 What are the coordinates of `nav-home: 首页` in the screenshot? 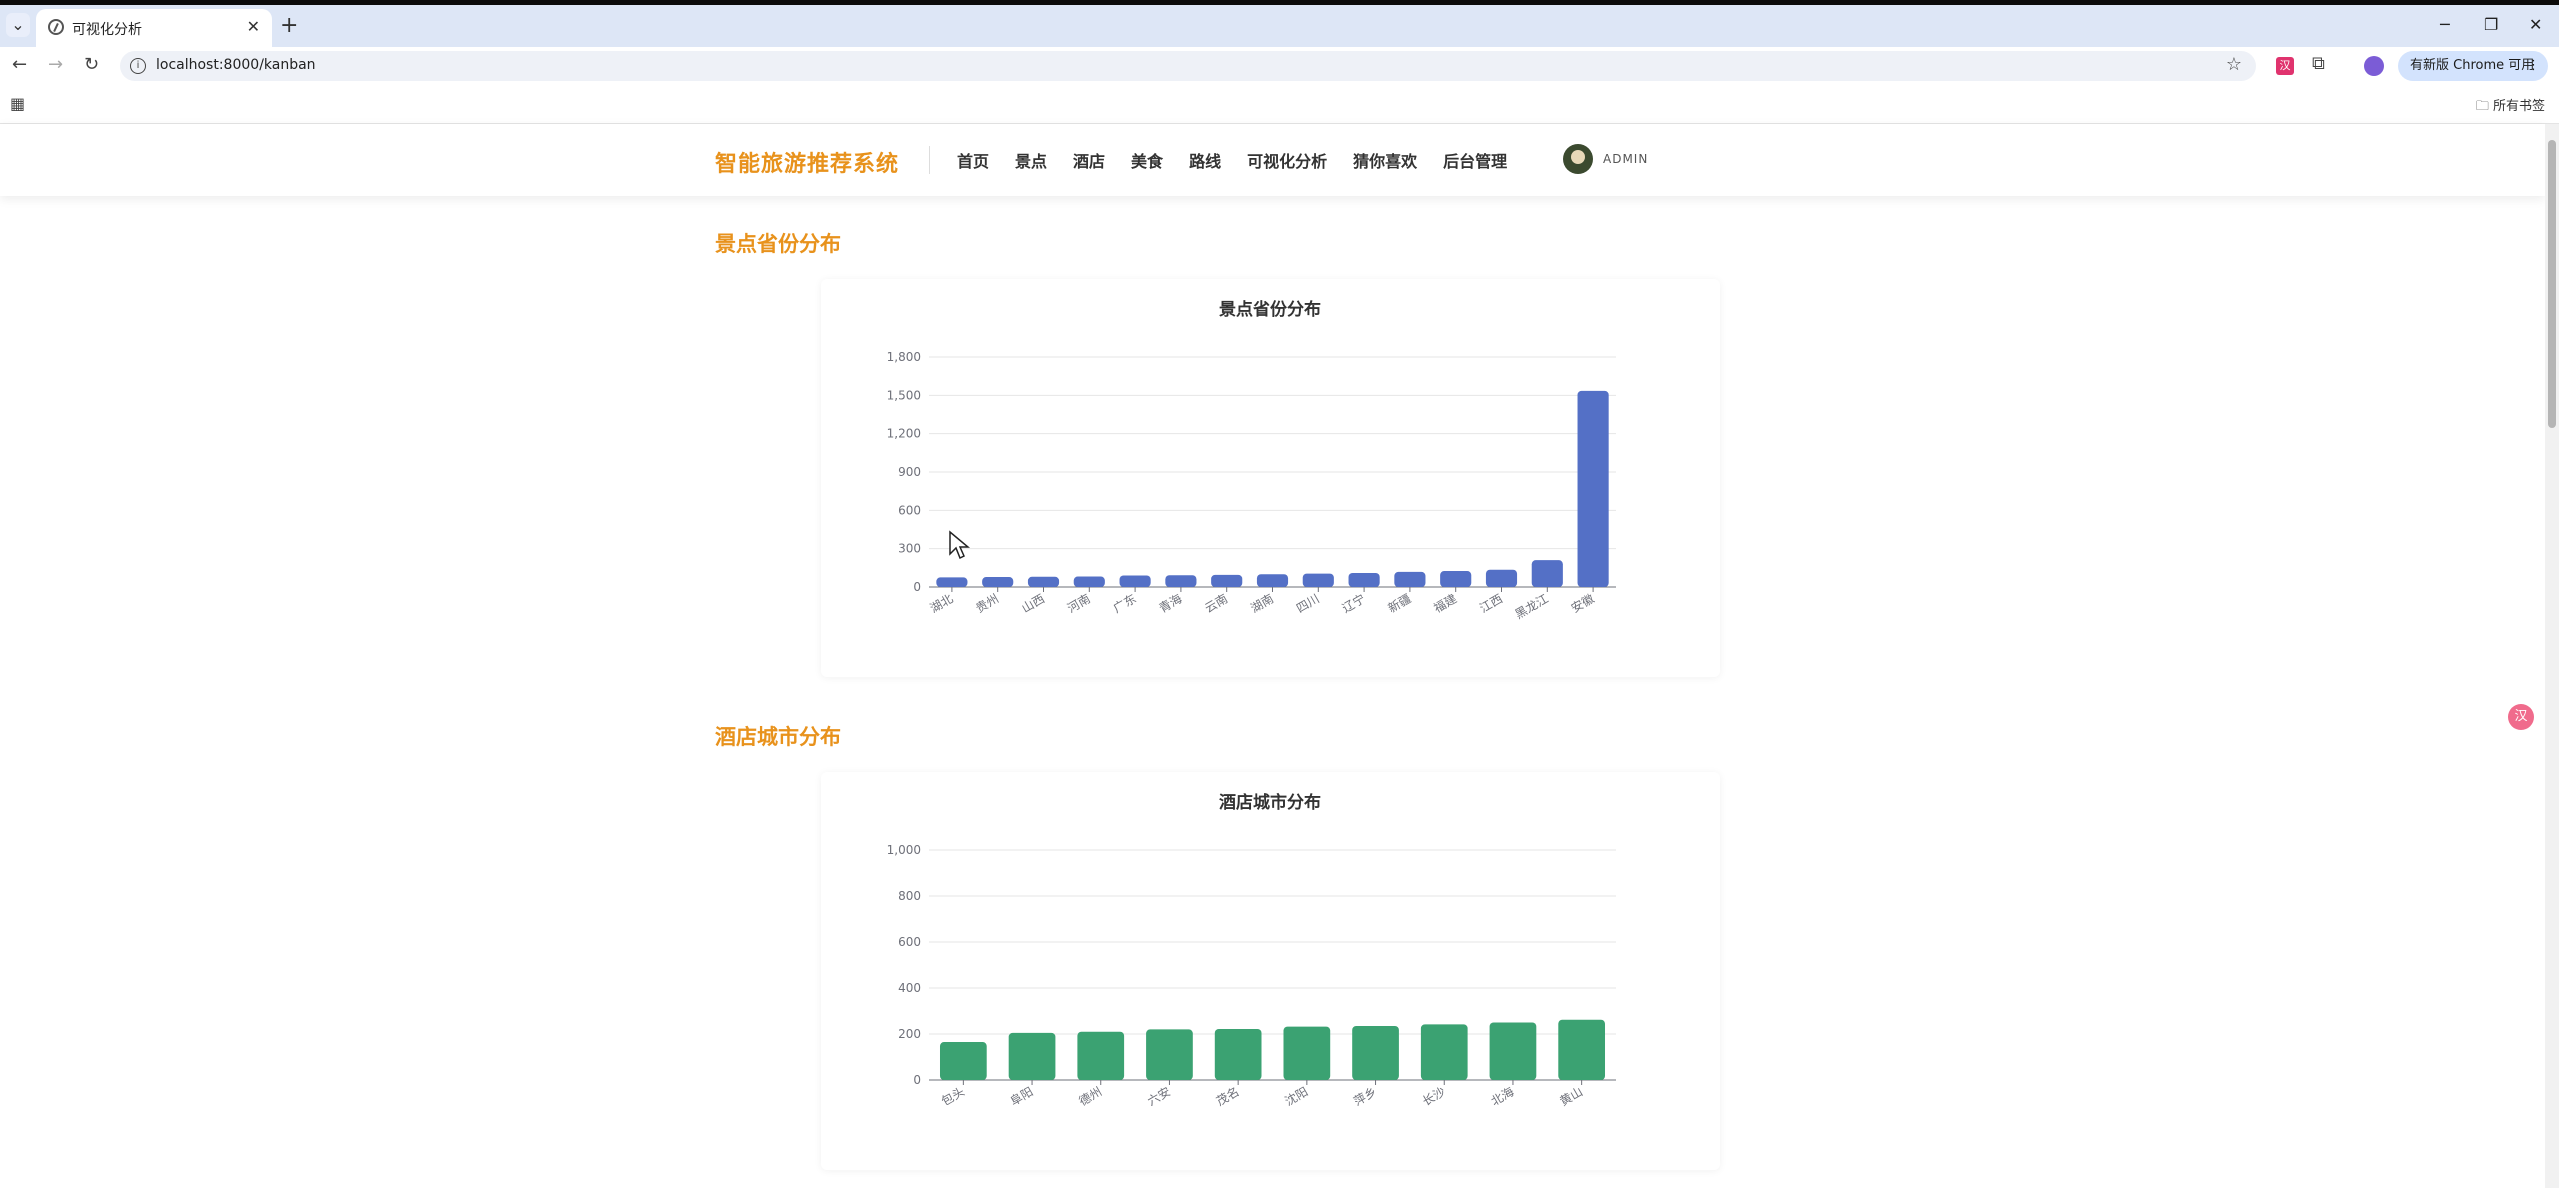 It's located at (973, 160).